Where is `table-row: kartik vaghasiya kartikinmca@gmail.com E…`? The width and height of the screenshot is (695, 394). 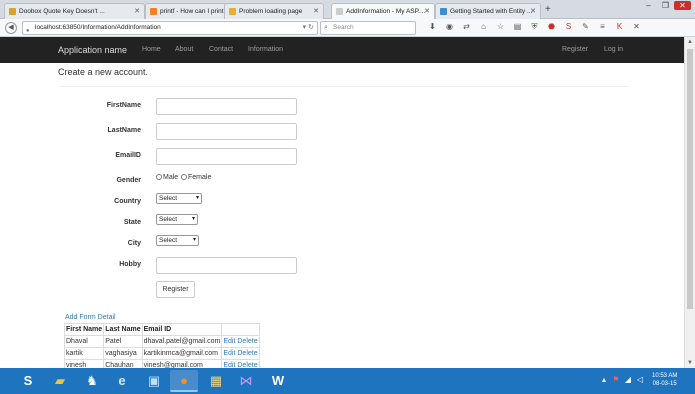 table-row: kartik vaghasiya kartikinmca@gmail.com E… is located at coordinates (161, 353).